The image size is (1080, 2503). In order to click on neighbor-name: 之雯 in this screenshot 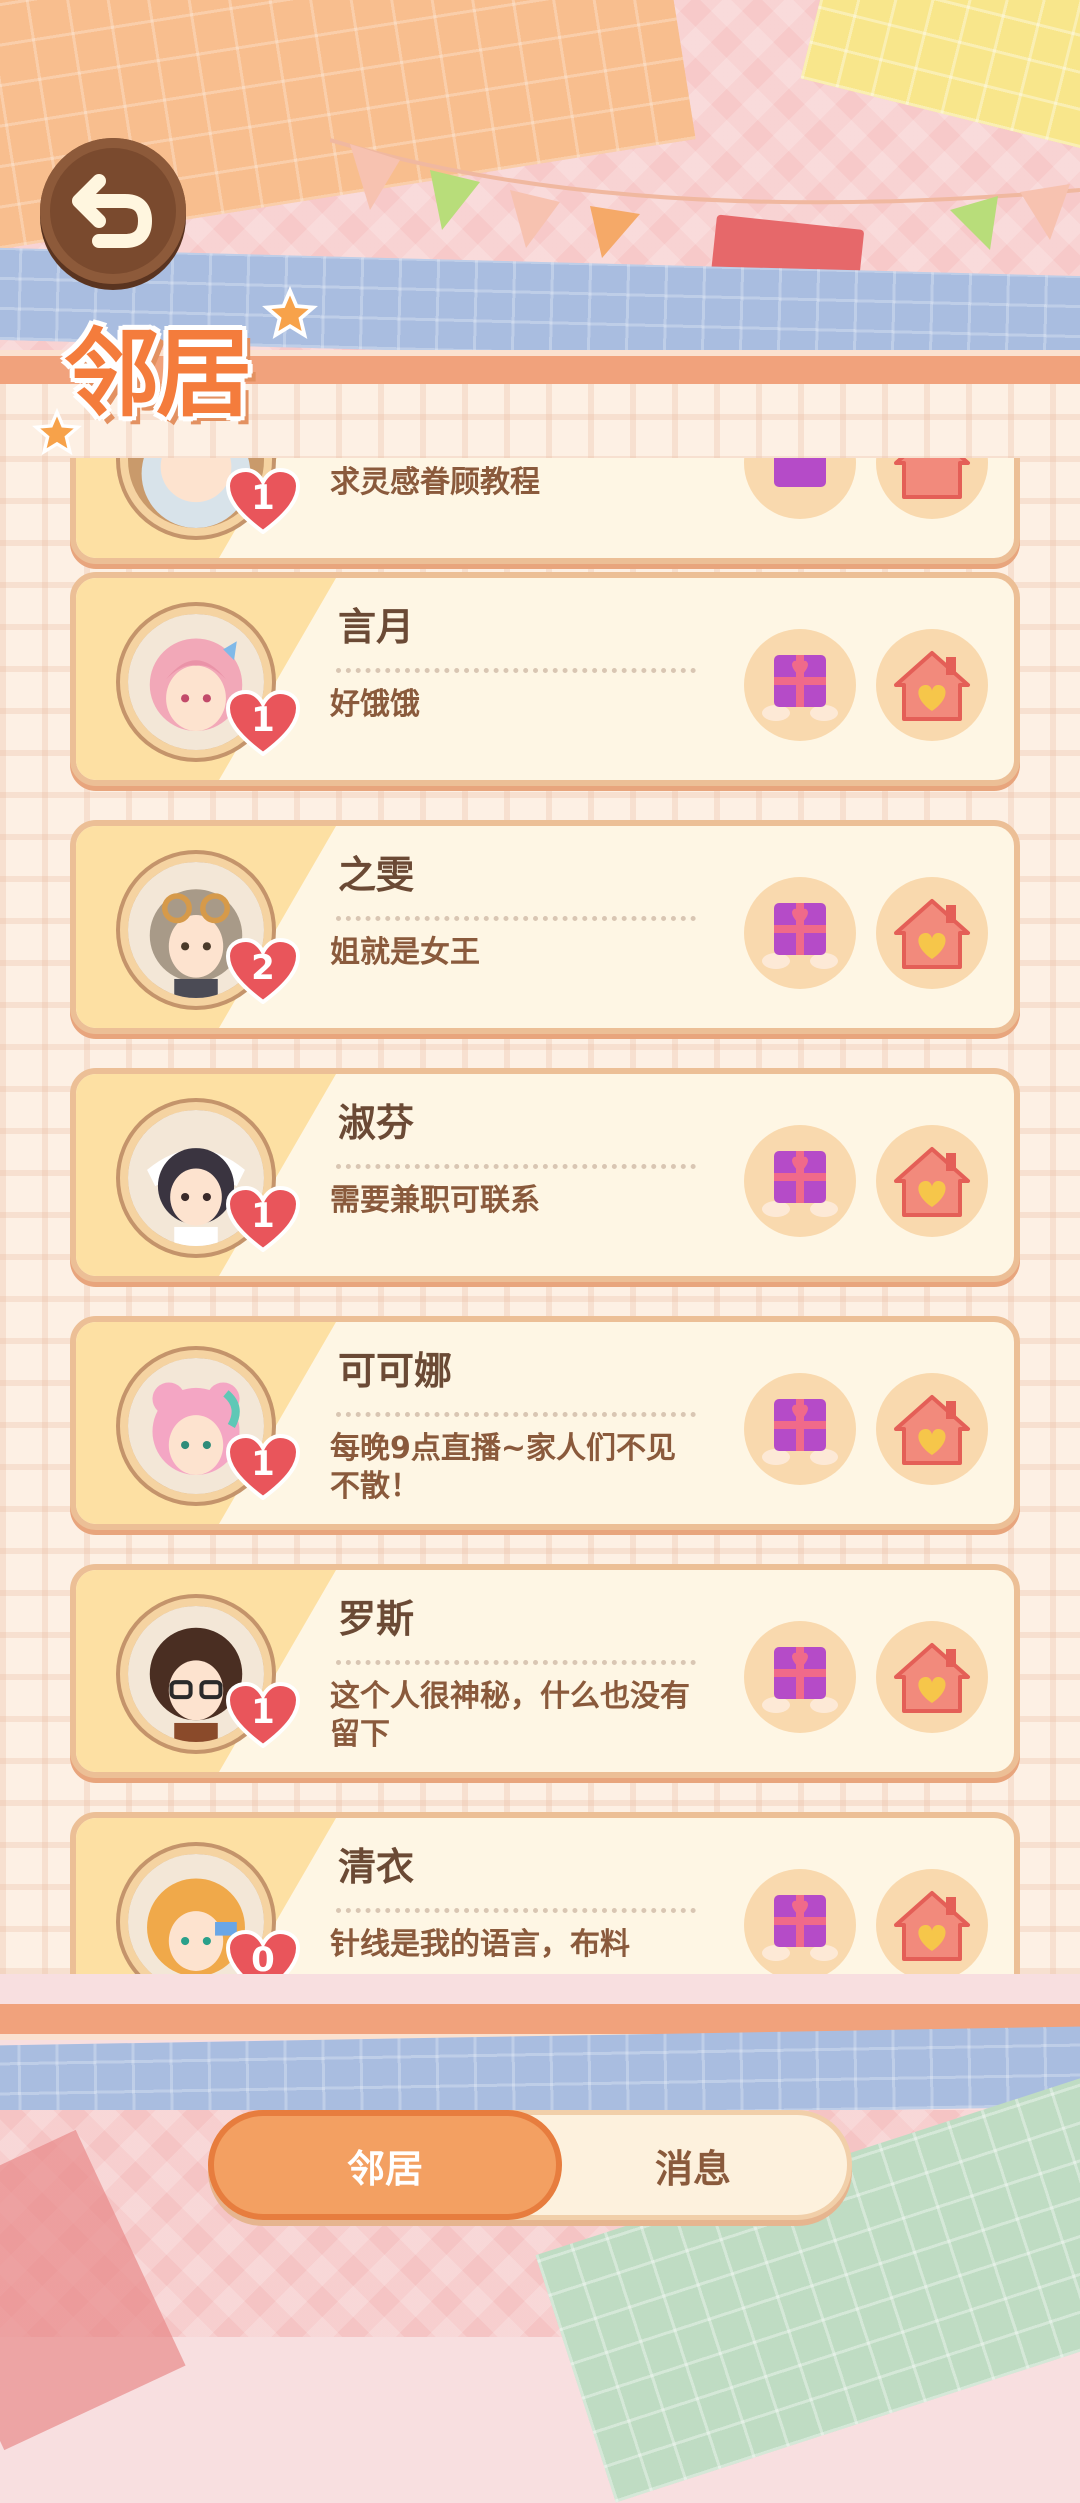, I will do `click(376, 875)`.